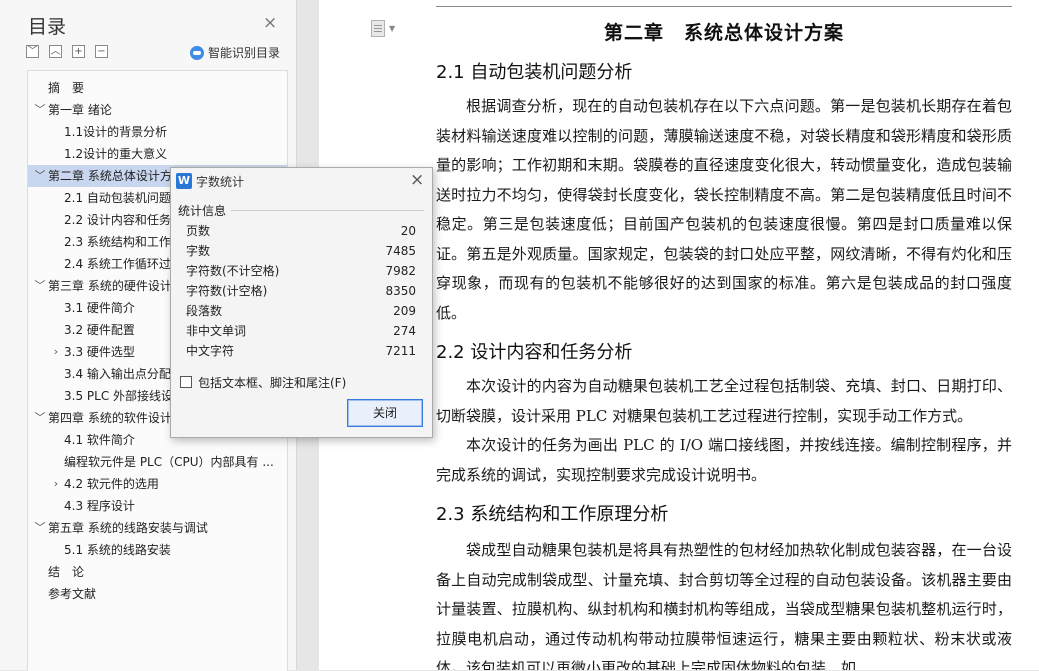 Image resolution: width=1039 pixels, height=671 pixels. I want to click on stats-value: 274, so click(404, 331).